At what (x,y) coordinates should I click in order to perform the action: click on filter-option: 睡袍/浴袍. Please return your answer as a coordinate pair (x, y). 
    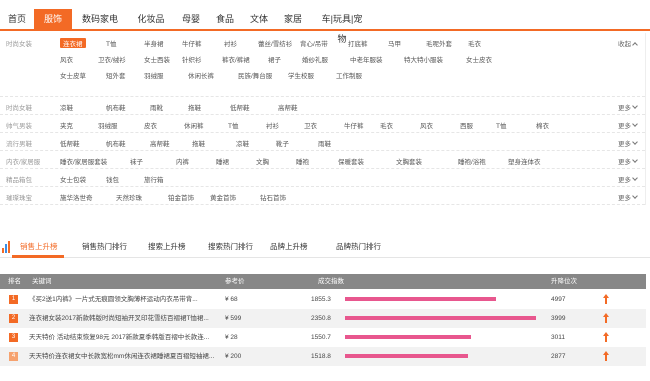
    Looking at the image, I should click on (472, 161).